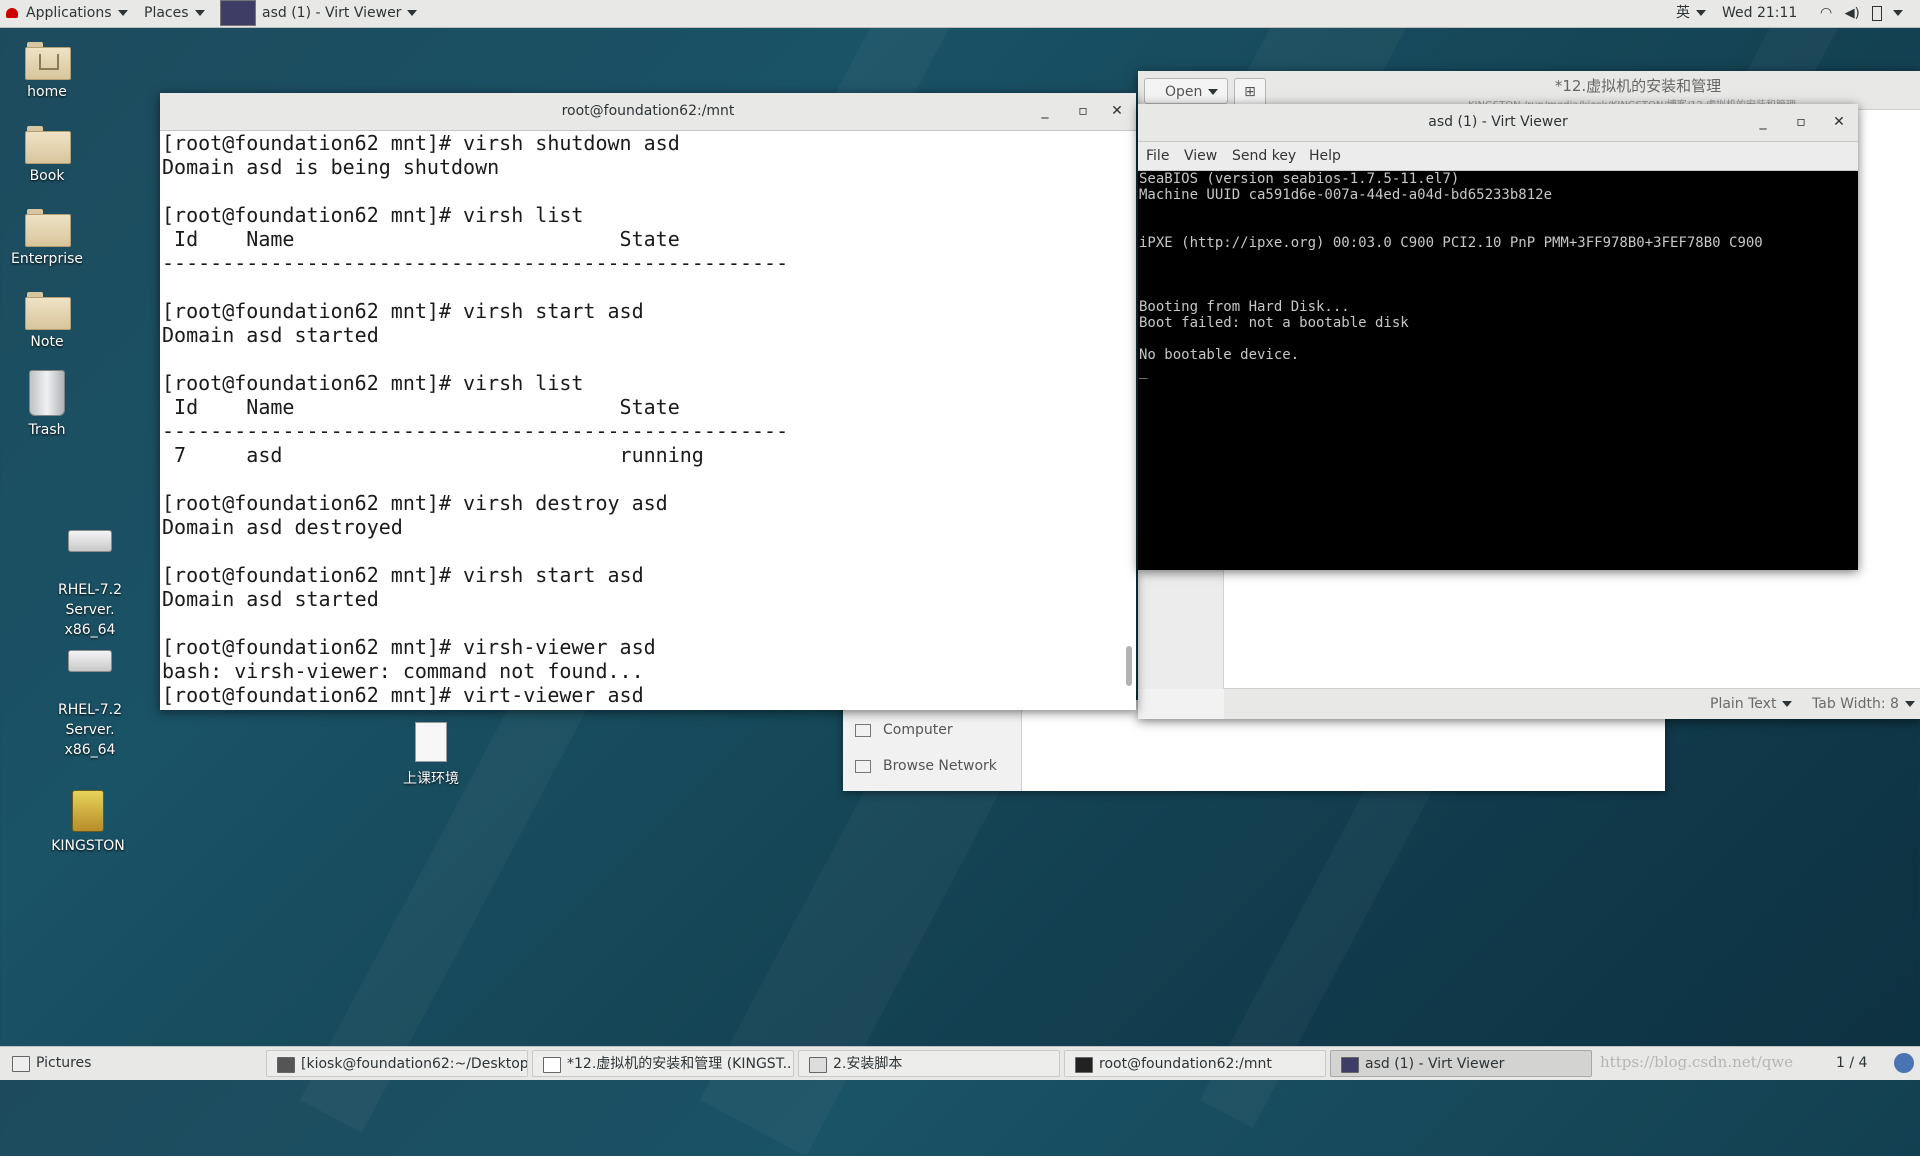 The width and height of the screenshot is (1920, 1156). I want to click on desktop-icon-note: Note, so click(51, 321).